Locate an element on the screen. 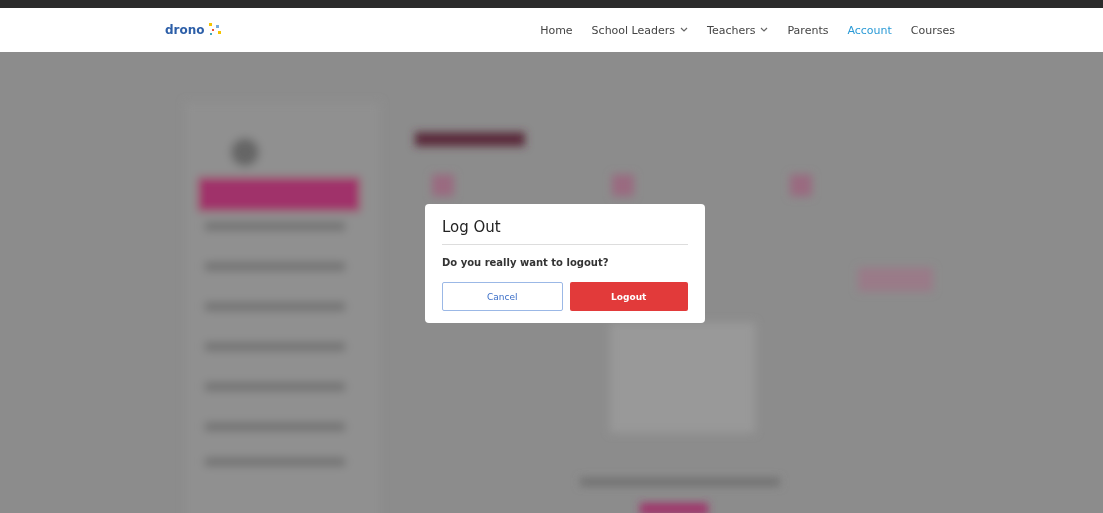 The image size is (1103, 513). dialog-message: Do you really want to logout? is located at coordinates (526, 262).